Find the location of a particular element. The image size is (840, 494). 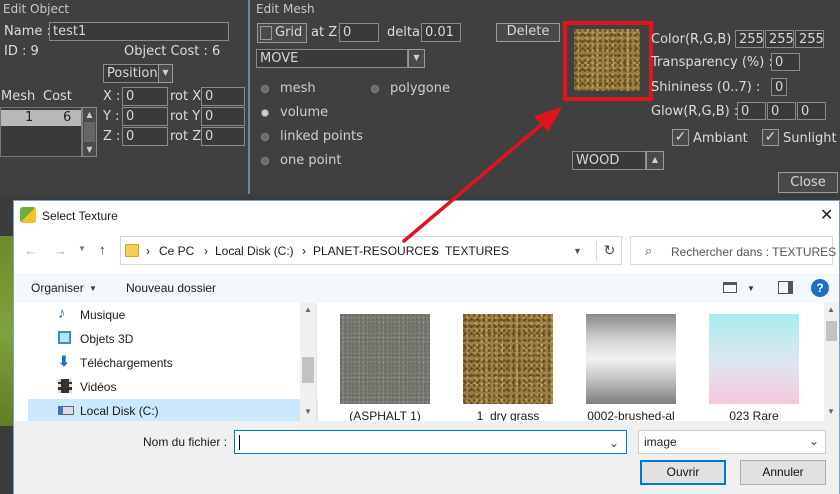

new-folder-button: Nouveau dossier is located at coordinates (171, 288).